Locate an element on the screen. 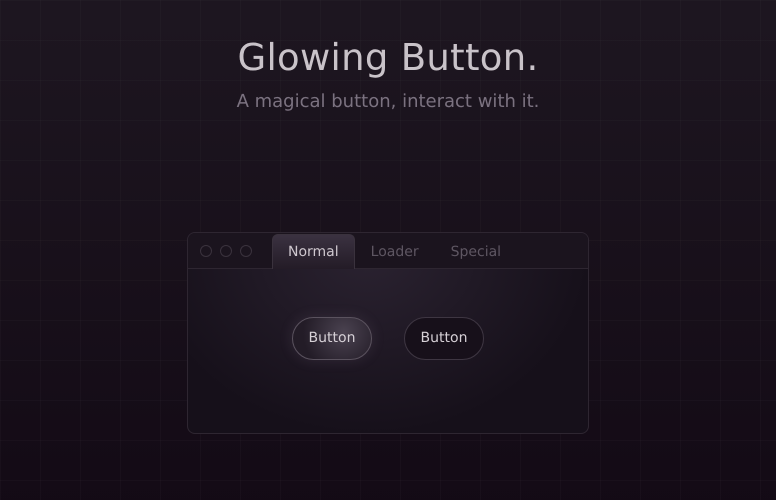 The width and height of the screenshot is (776, 500). page-title: Glowing Button. is located at coordinates (388, 57).